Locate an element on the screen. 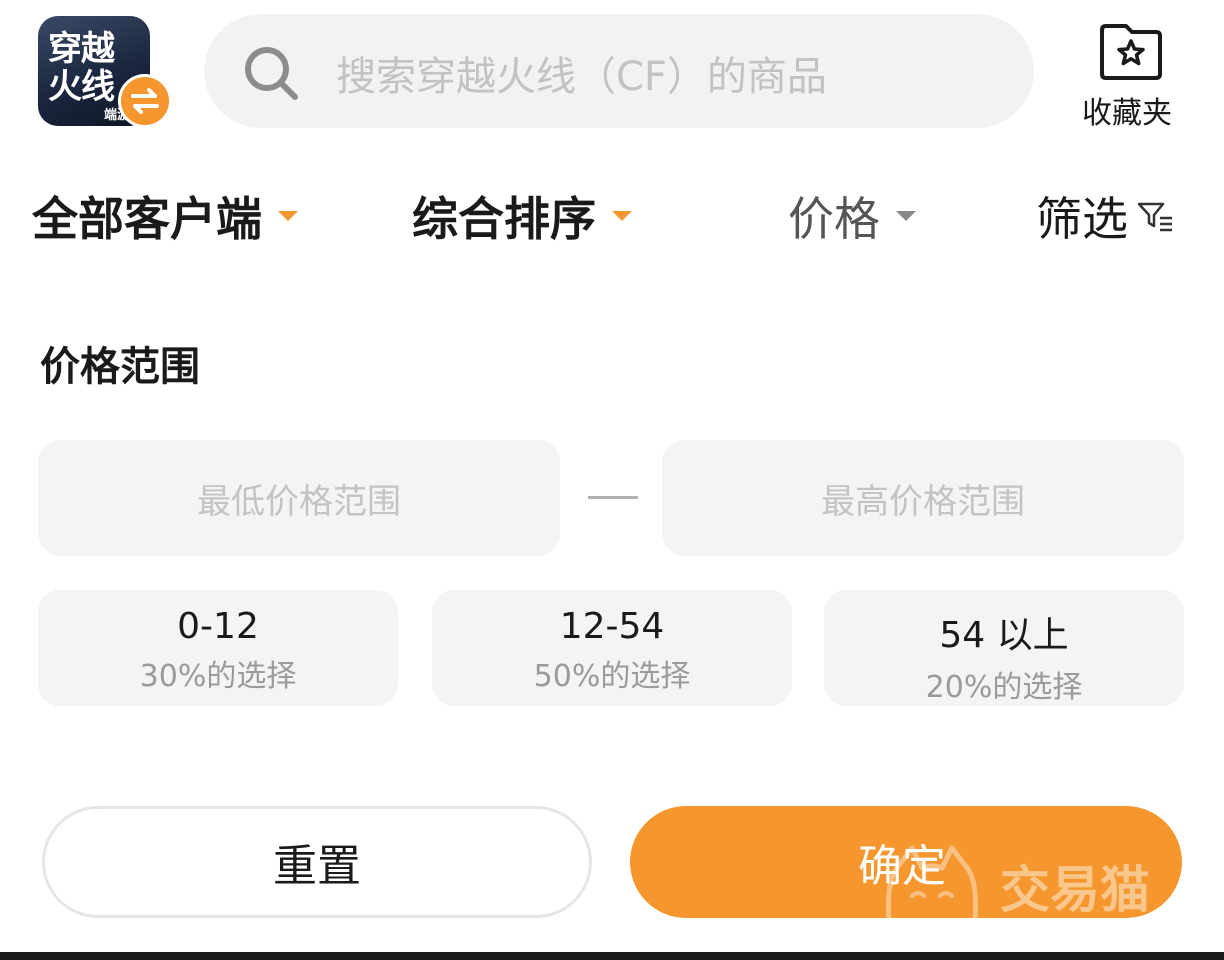 This screenshot has height=960, width=1224. filter-button: 筛选 is located at coordinates (1106, 216).